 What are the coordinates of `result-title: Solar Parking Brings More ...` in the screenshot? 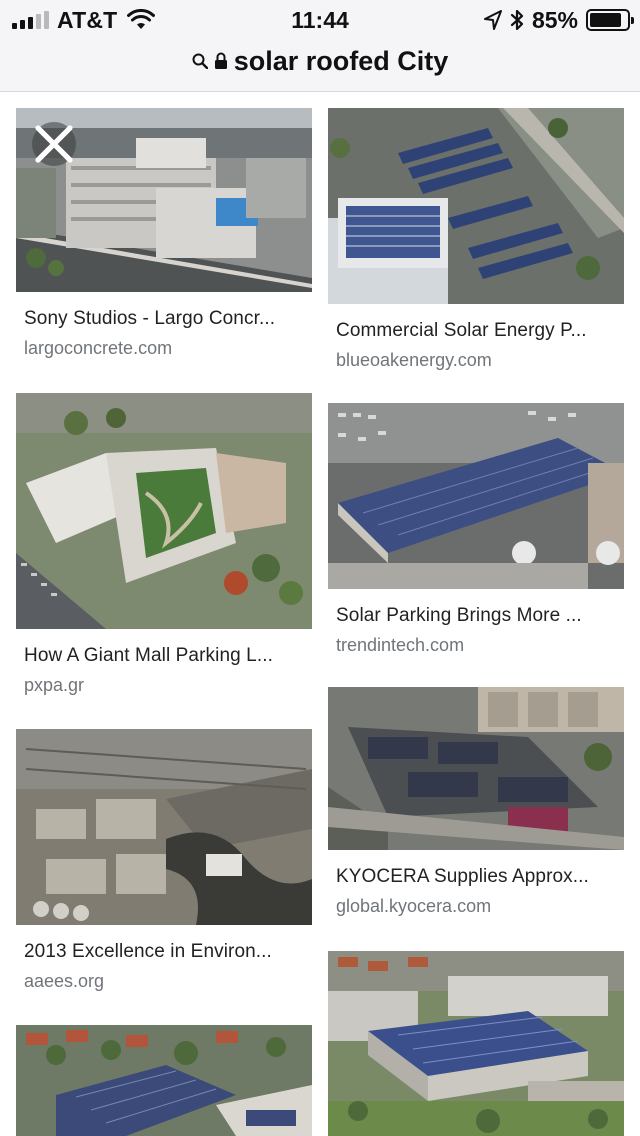 It's located at (476, 616).